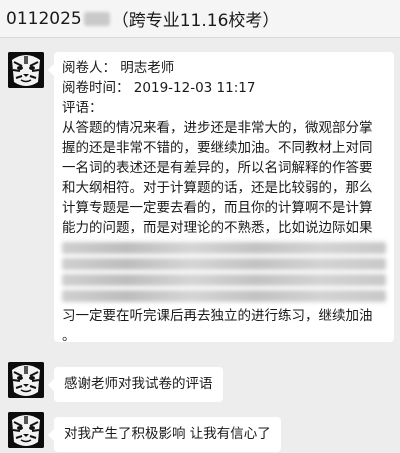 The height and width of the screenshot is (453, 400). Describe the element at coordinates (194, 88) in the screenshot. I see `review-time-value: 2019-12-03 11:17` at that location.